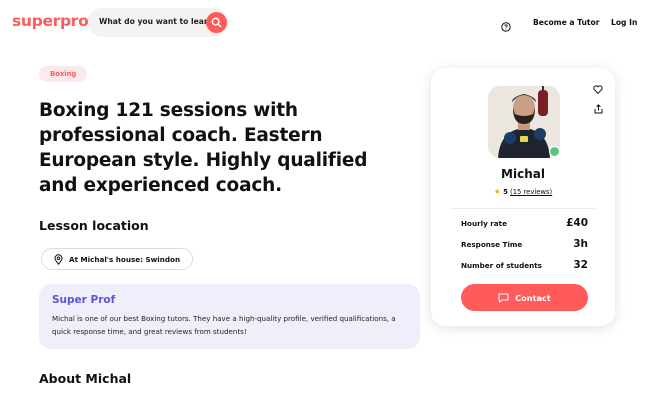 This screenshot has width=656, height=400. What do you see at coordinates (125, 259) in the screenshot?
I see `location-label: At Michal's house: Swindon` at bounding box center [125, 259].